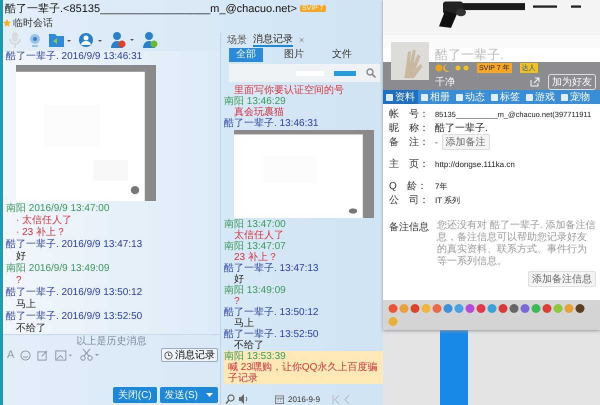 The image size is (600, 405). What do you see at coordinates (272, 312) in the screenshot?
I see `sender-timestamp: 酷了一辈子. 13:50:12` at bounding box center [272, 312].